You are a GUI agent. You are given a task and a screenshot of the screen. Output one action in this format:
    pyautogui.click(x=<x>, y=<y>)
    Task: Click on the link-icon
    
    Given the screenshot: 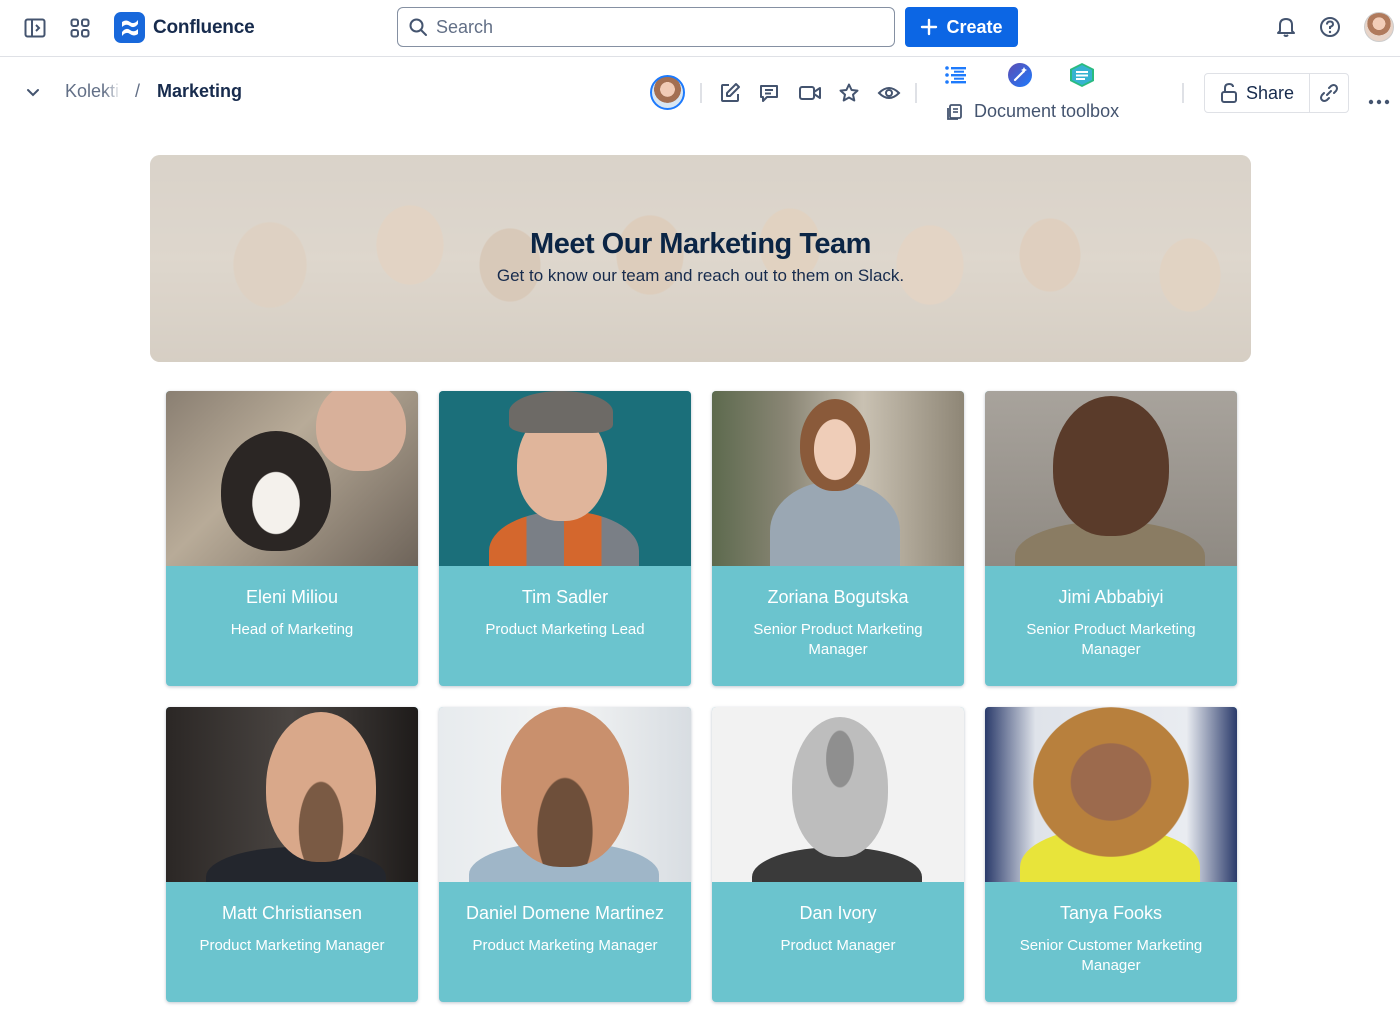 What is the action you would take?
    pyautogui.click(x=1329, y=93)
    